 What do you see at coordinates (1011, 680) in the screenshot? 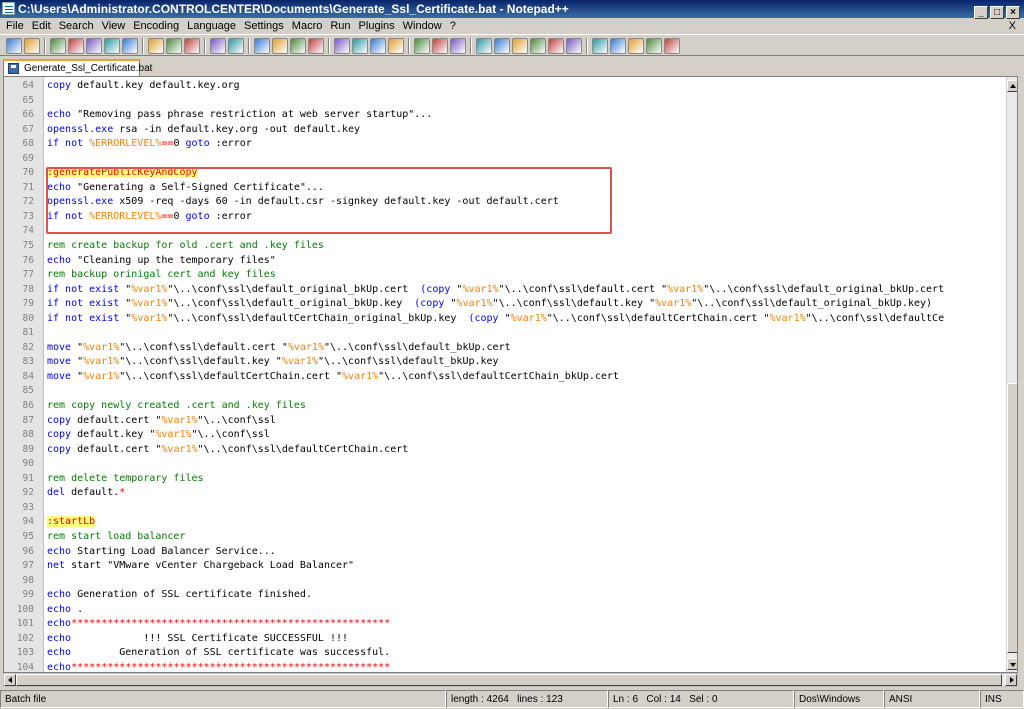
I see `scroll-right-arrow-icon` at bounding box center [1011, 680].